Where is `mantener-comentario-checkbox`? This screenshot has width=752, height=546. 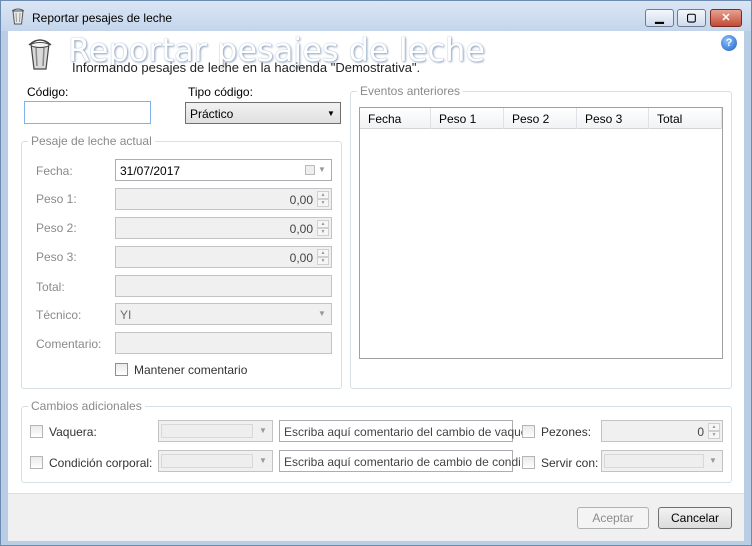 mantener-comentario-checkbox is located at coordinates (121, 369).